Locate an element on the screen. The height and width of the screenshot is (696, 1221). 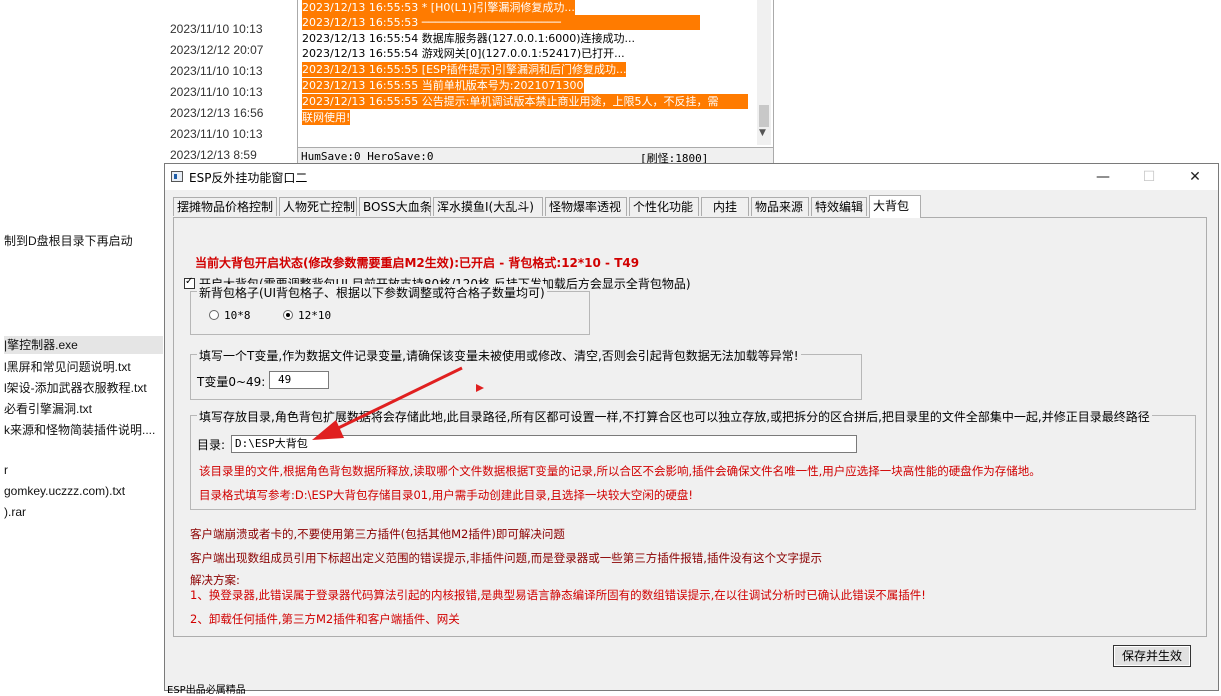
tab-big-bag: 大背包 is located at coordinates (895, 206).